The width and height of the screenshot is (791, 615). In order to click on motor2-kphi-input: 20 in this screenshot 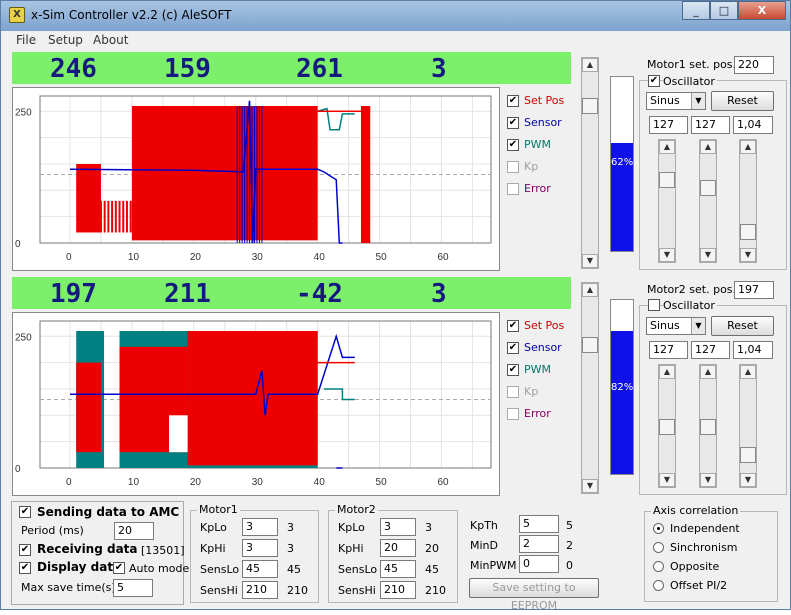, I will do `click(398, 548)`.